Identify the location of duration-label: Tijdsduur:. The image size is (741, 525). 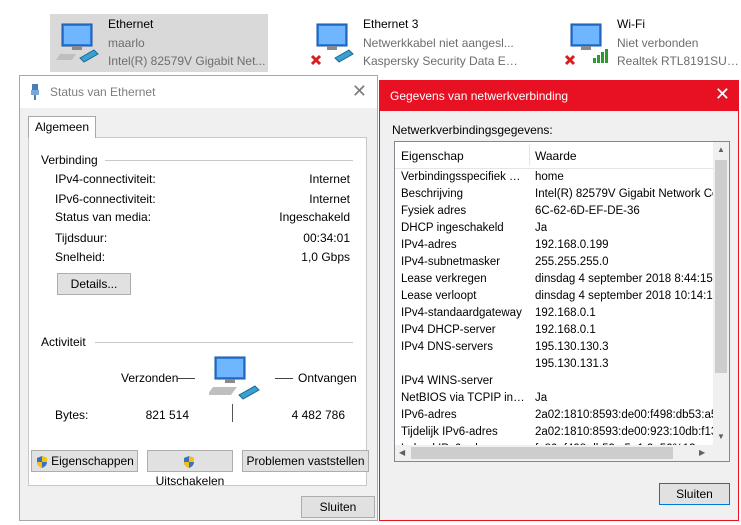
(81, 238).